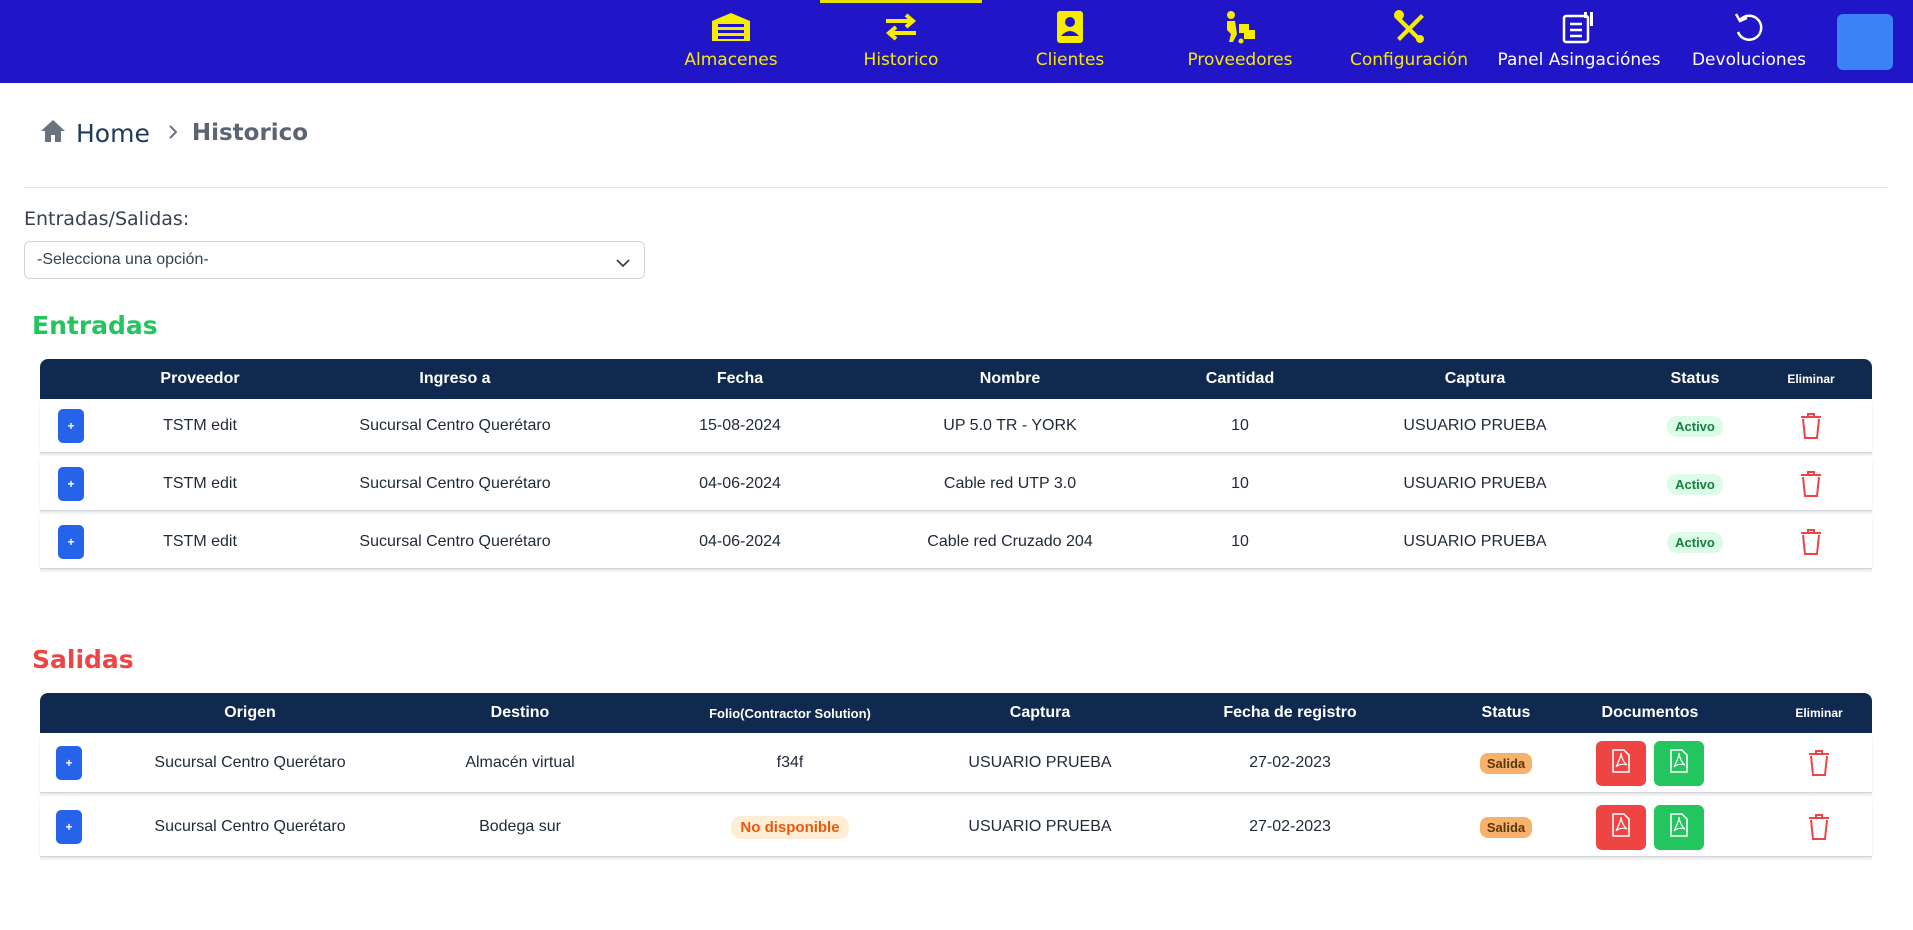  I want to click on nav-item-panel-asignaciones: Panel Asingaciónes, so click(1579, 41).